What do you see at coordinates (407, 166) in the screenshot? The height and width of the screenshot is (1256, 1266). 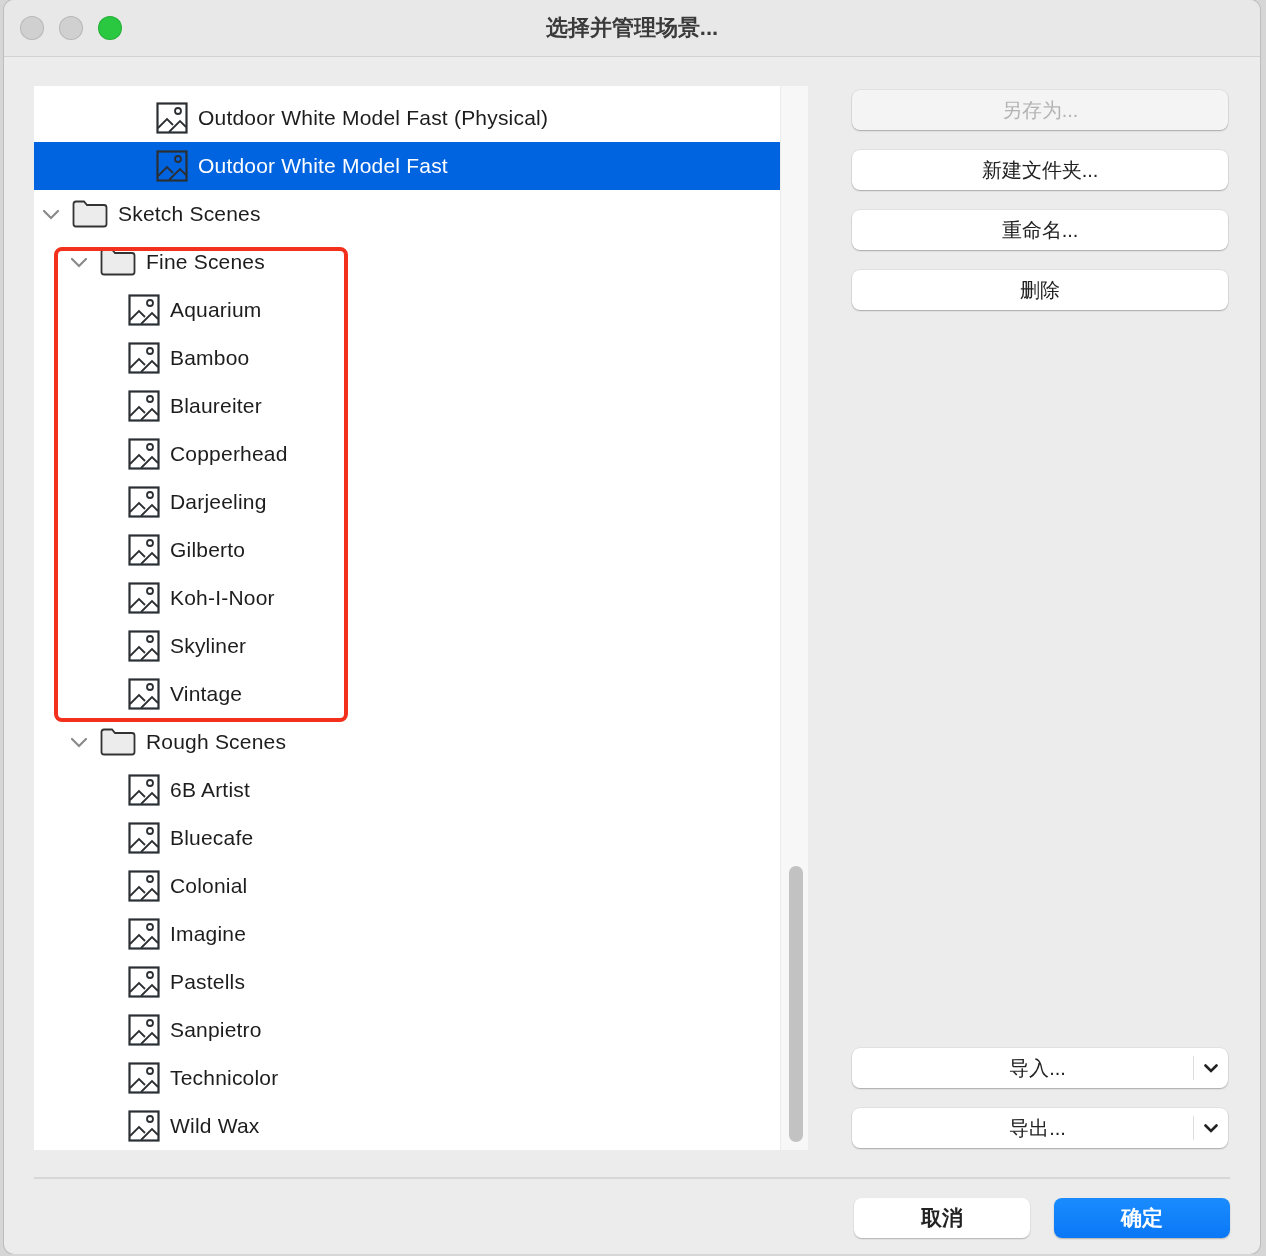 I see `scene-item: Outdoor White Model Fast` at bounding box center [407, 166].